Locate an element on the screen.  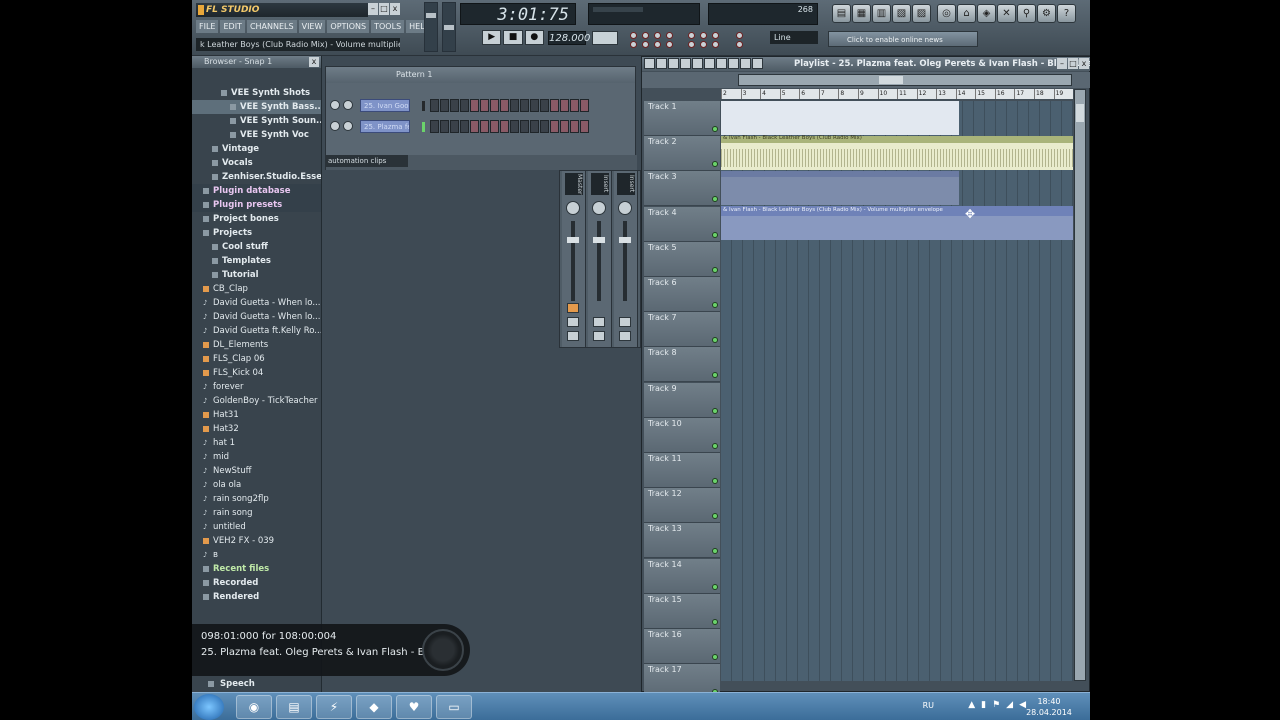
channel-select-led is located at coordinates (423, 127).